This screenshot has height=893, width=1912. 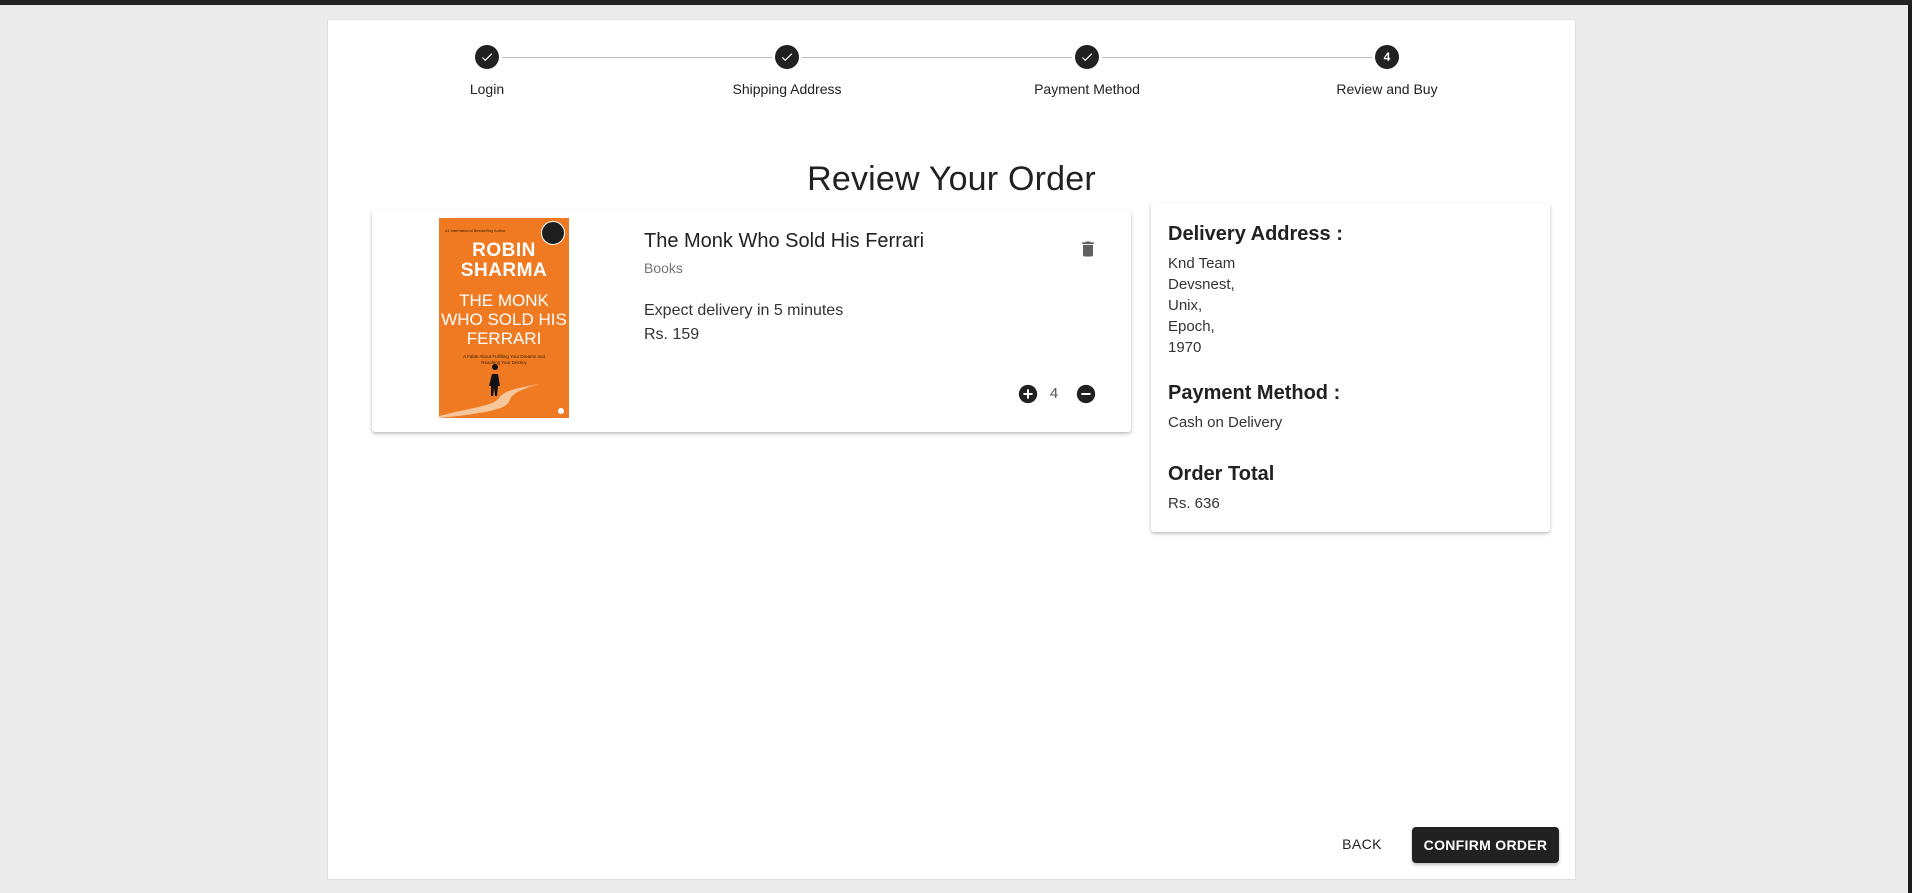 What do you see at coordinates (956, 2) in the screenshot?
I see `top-bar` at bounding box center [956, 2].